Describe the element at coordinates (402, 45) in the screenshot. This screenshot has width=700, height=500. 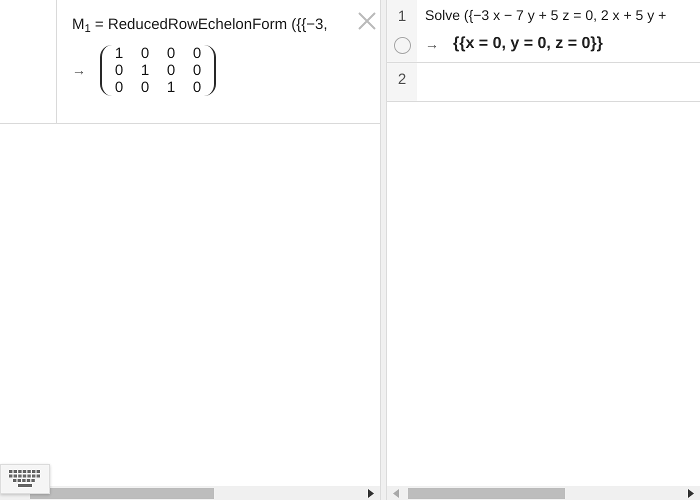
I see `toggle-circle` at that location.